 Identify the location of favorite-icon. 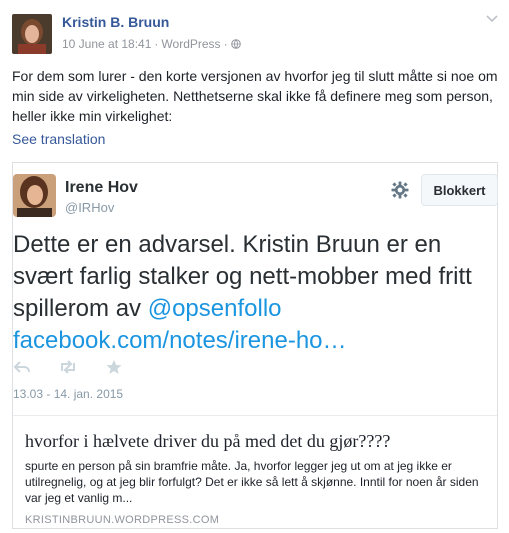
(114, 367).